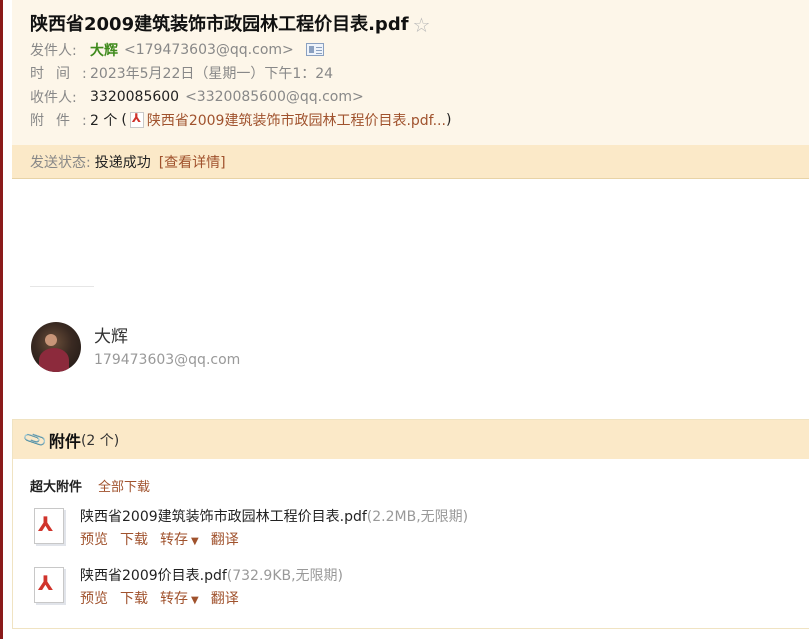  Describe the element at coordinates (417, 517) in the screenshot. I see `attachment-meta: (2.2MB,无限期)` at that location.